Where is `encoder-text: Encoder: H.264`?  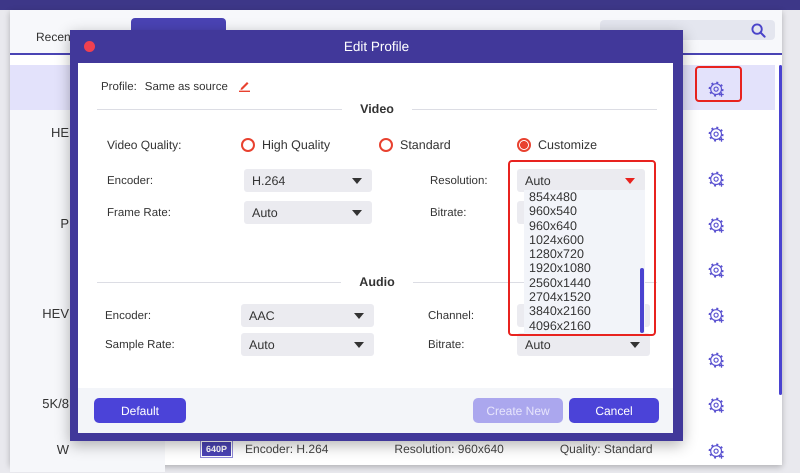 encoder-text: Encoder: H.264 is located at coordinates (286, 449).